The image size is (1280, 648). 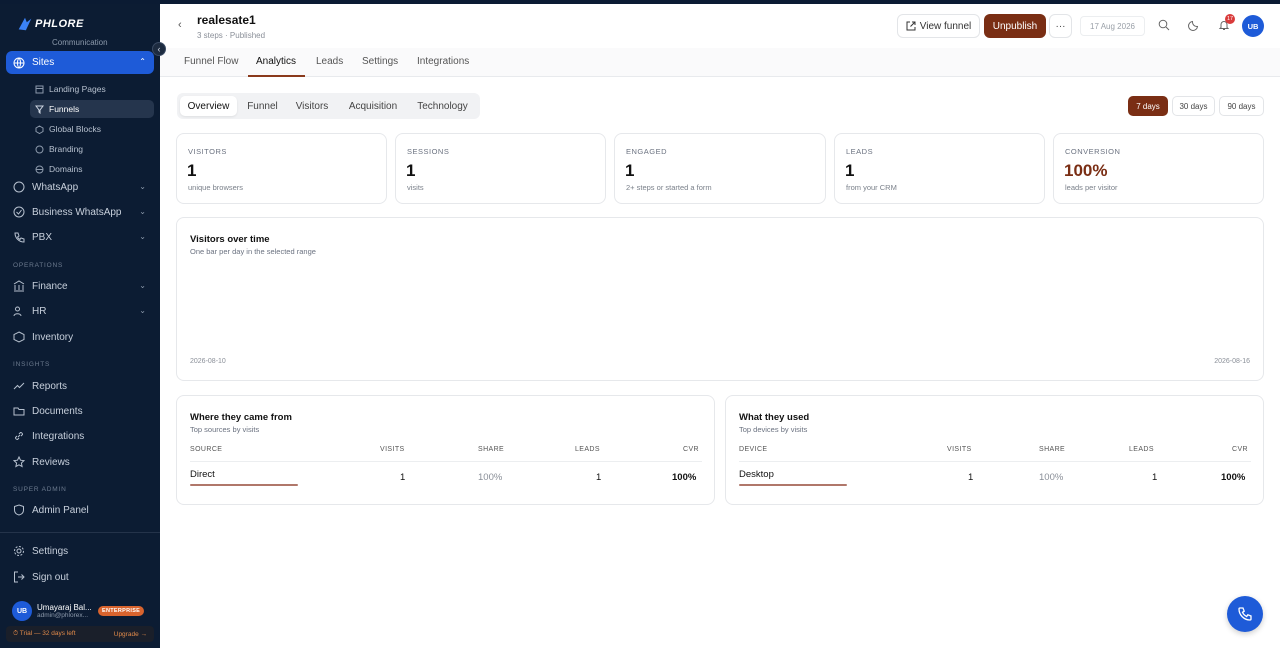 I want to click on stat-card-visitors: VISITORS 1 unique browsers, so click(x=281, y=168).